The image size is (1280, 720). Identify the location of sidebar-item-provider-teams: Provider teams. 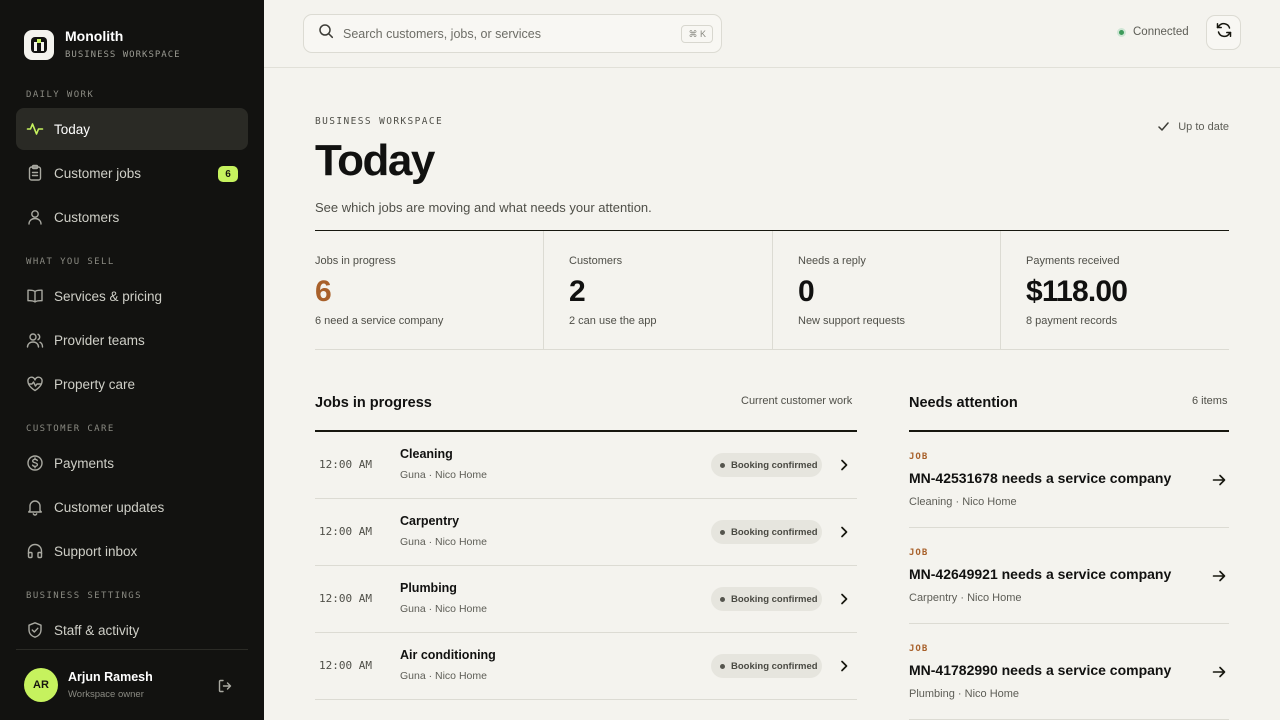
(132, 340).